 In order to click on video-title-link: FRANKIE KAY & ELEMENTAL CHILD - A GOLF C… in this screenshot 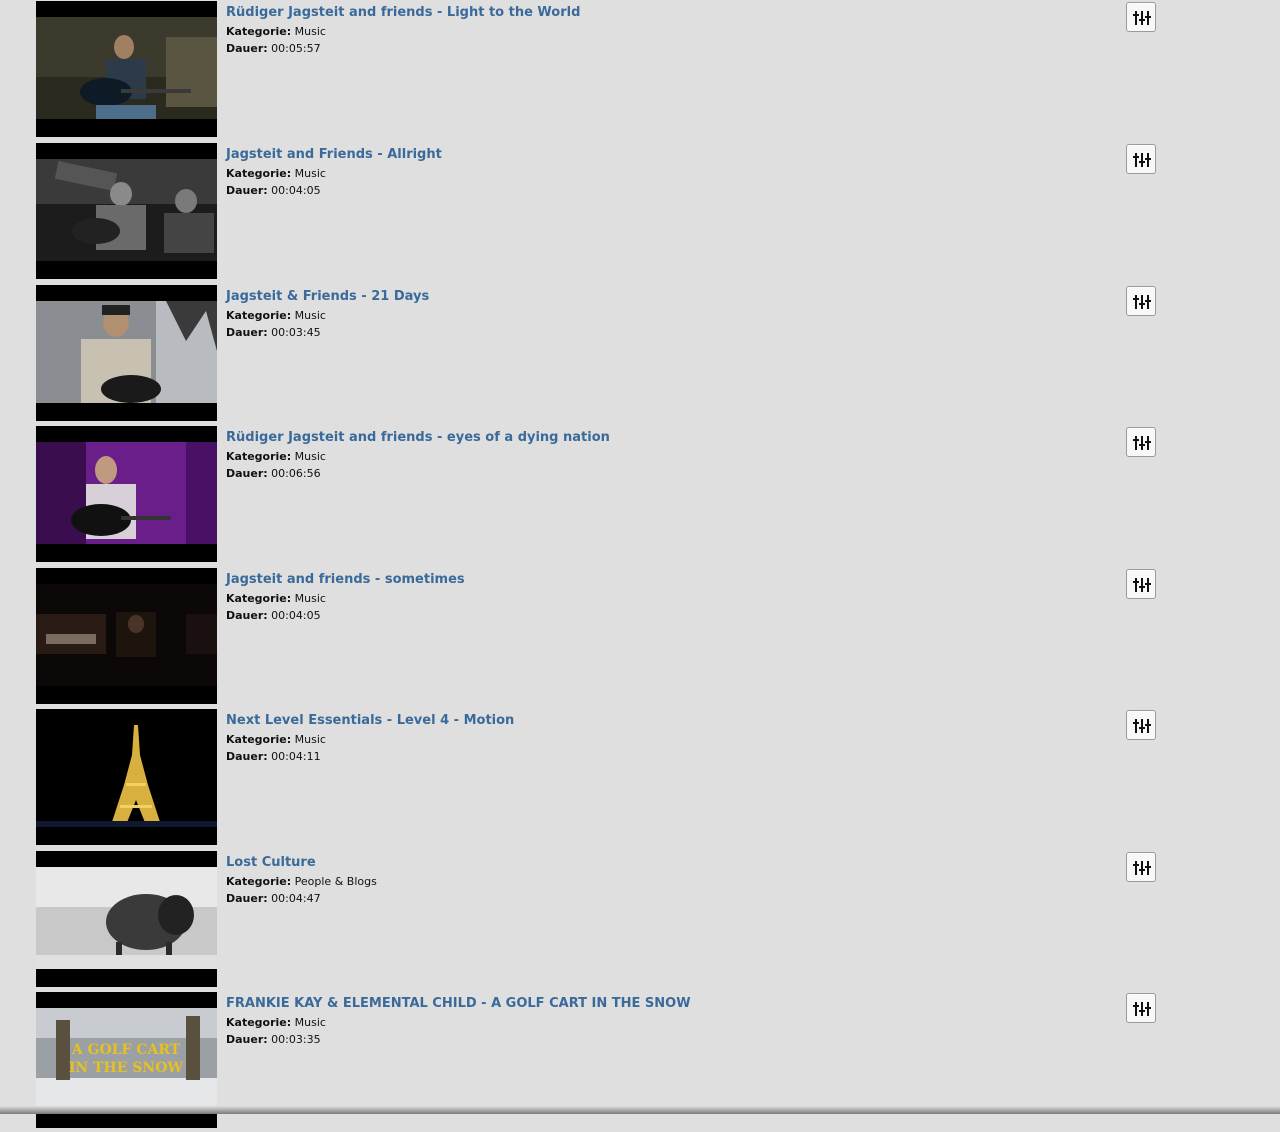, I will do `click(458, 1003)`.